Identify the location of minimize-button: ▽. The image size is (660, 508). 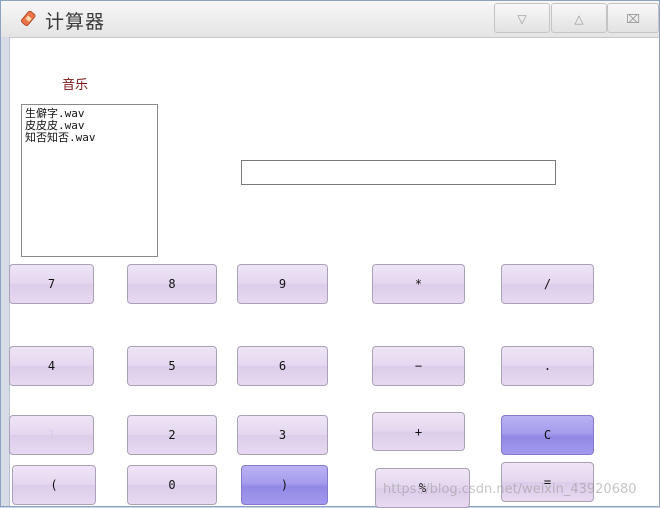
(522, 18).